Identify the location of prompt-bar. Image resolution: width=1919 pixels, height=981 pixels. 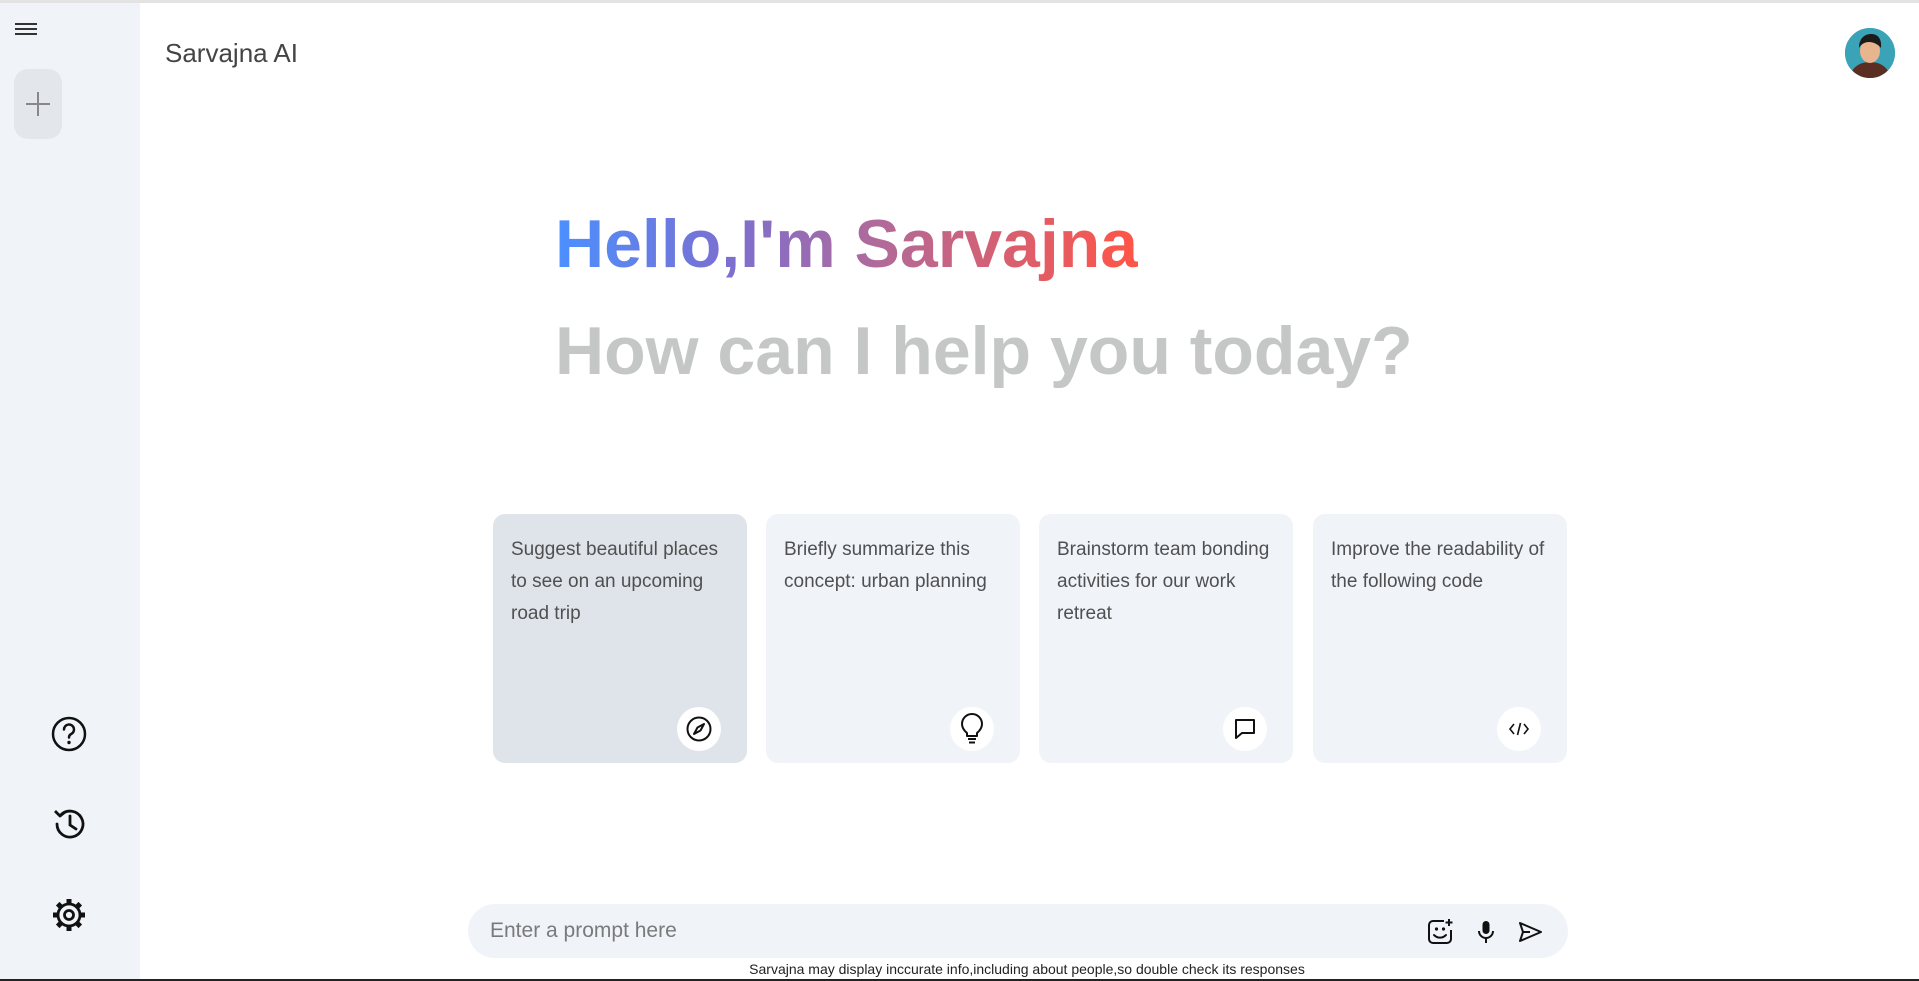
(1018, 931).